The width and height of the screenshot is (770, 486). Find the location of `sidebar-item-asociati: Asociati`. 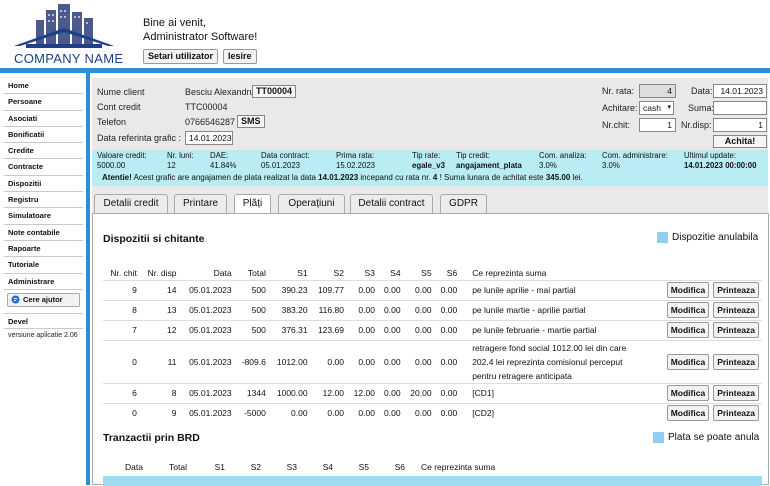

sidebar-item-asociati: Asociati is located at coordinates (43, 119).